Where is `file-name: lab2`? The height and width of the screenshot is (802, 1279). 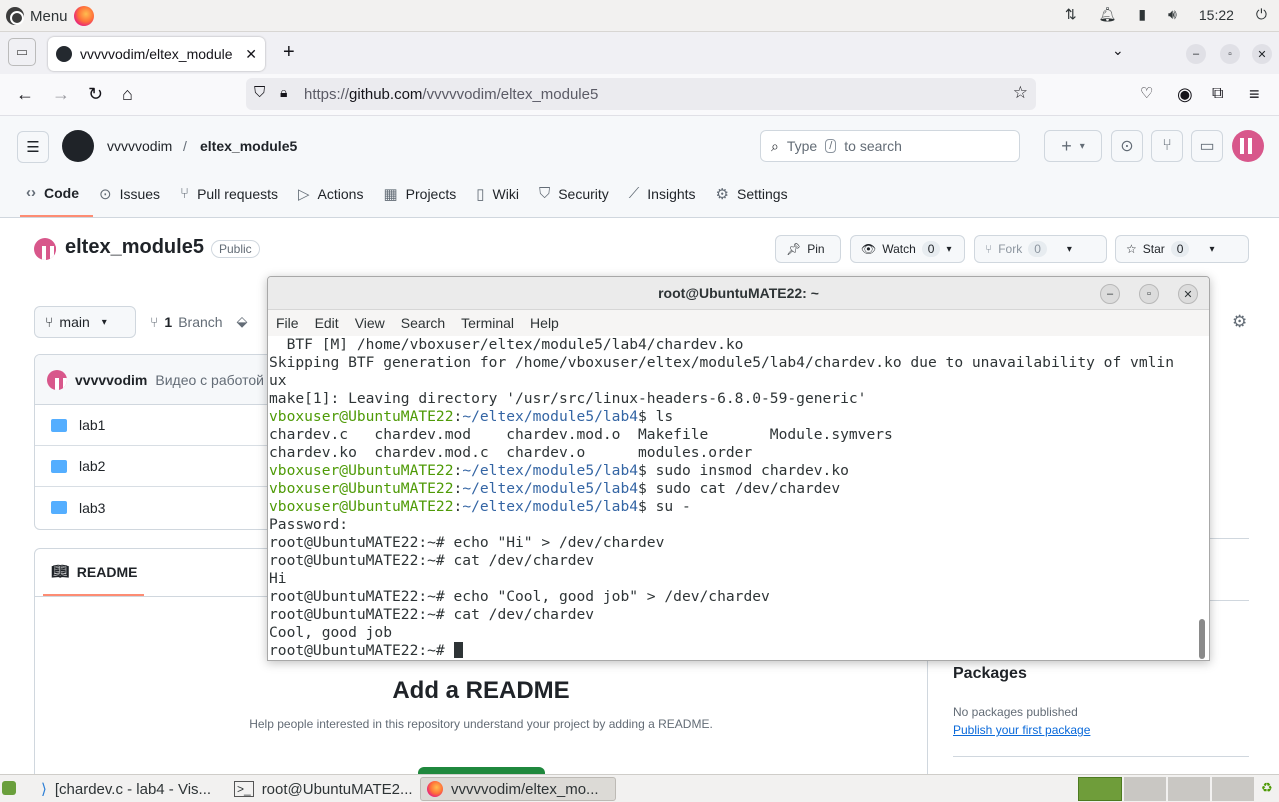
file-name: lab2 is located at coordinates (92, 466).